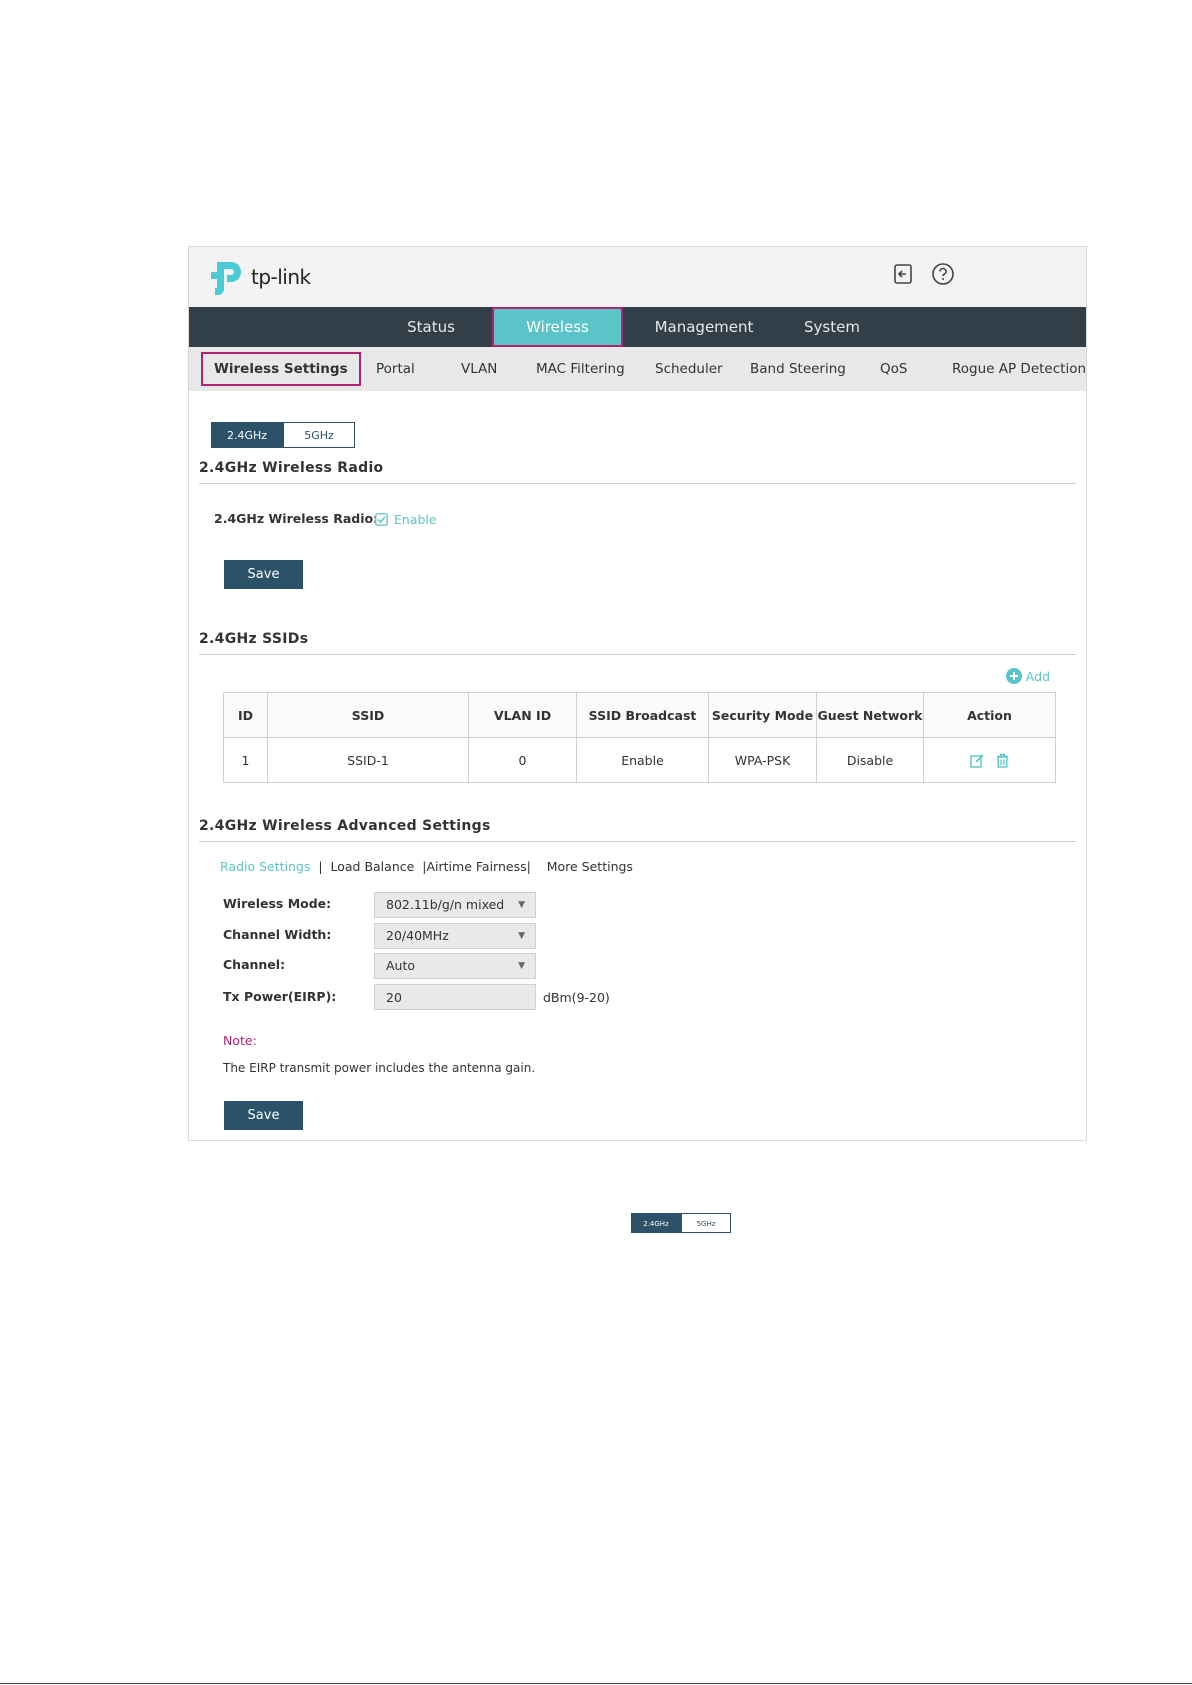  What do you see at coordinates (415, 519) in the screenshot?
I see `enable-label: Enable` at bounding box center [415, 519].